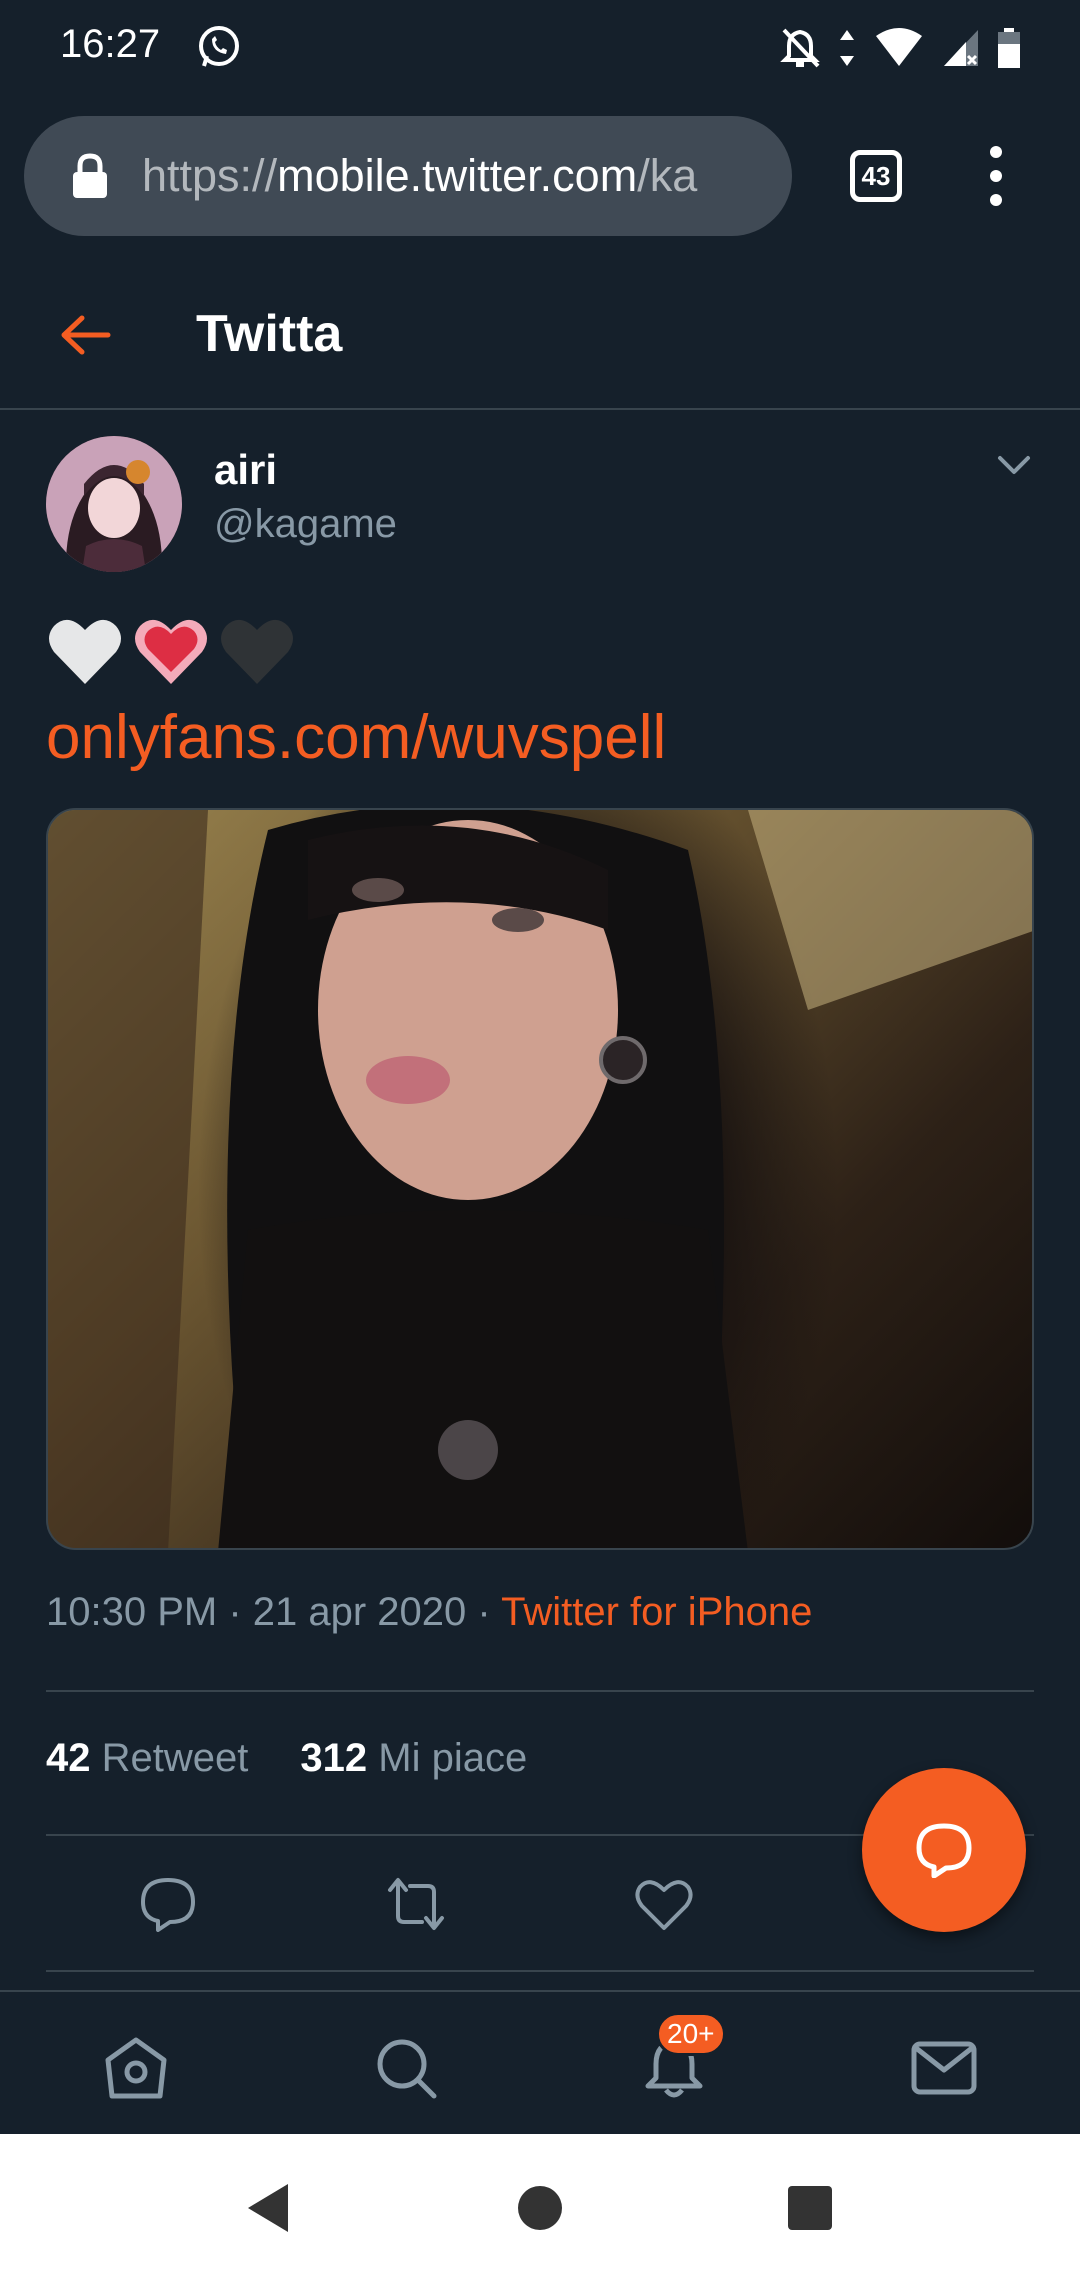 The width and height of the screenshot is (1080, 2280). I want to click on tweet-emoji-row, so click(171, 654).